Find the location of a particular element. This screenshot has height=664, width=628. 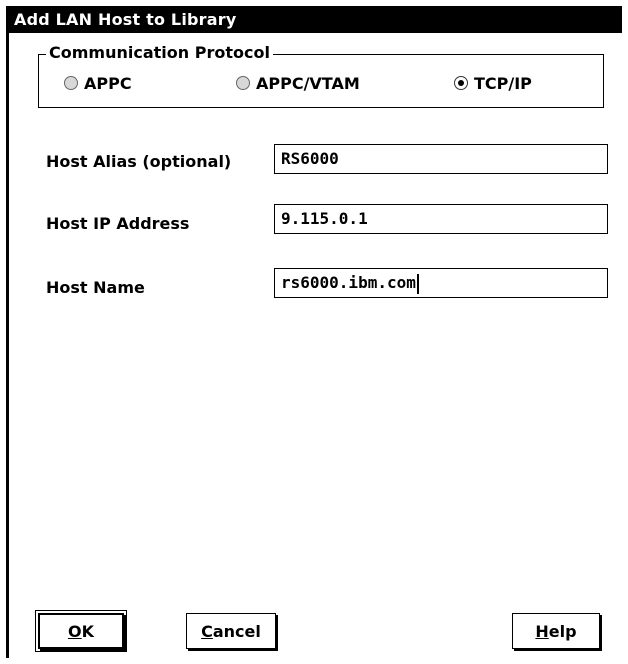

cancel-button: Cancel is located at coordinates (231, 631).